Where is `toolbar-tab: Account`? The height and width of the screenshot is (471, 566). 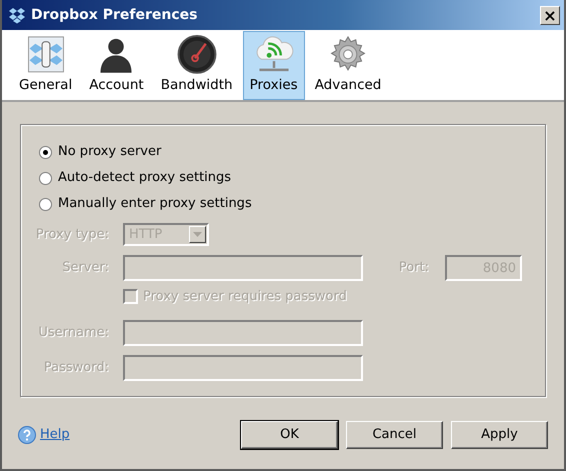 toolbar-tab: Account is located at coordinates (116, 65).